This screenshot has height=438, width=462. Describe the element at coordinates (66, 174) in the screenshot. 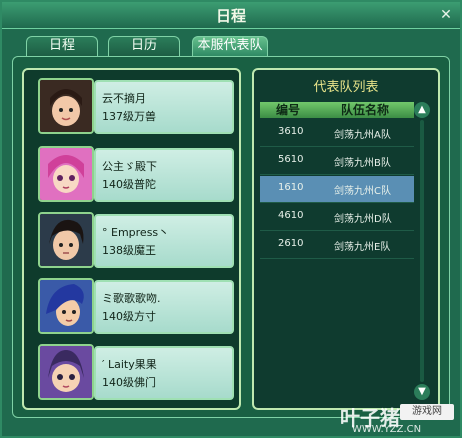

I see `avatar-pink-hair-girl-icon` at that location.